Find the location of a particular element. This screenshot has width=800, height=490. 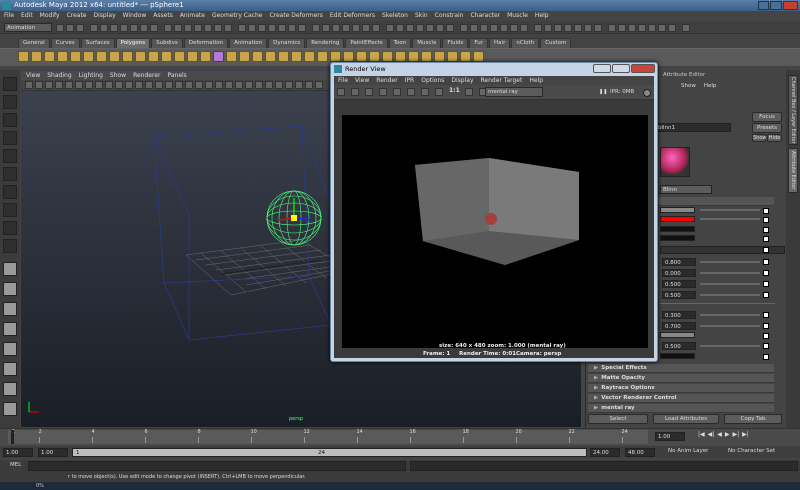

render-tool-icon is located at coordinates (469, 92).